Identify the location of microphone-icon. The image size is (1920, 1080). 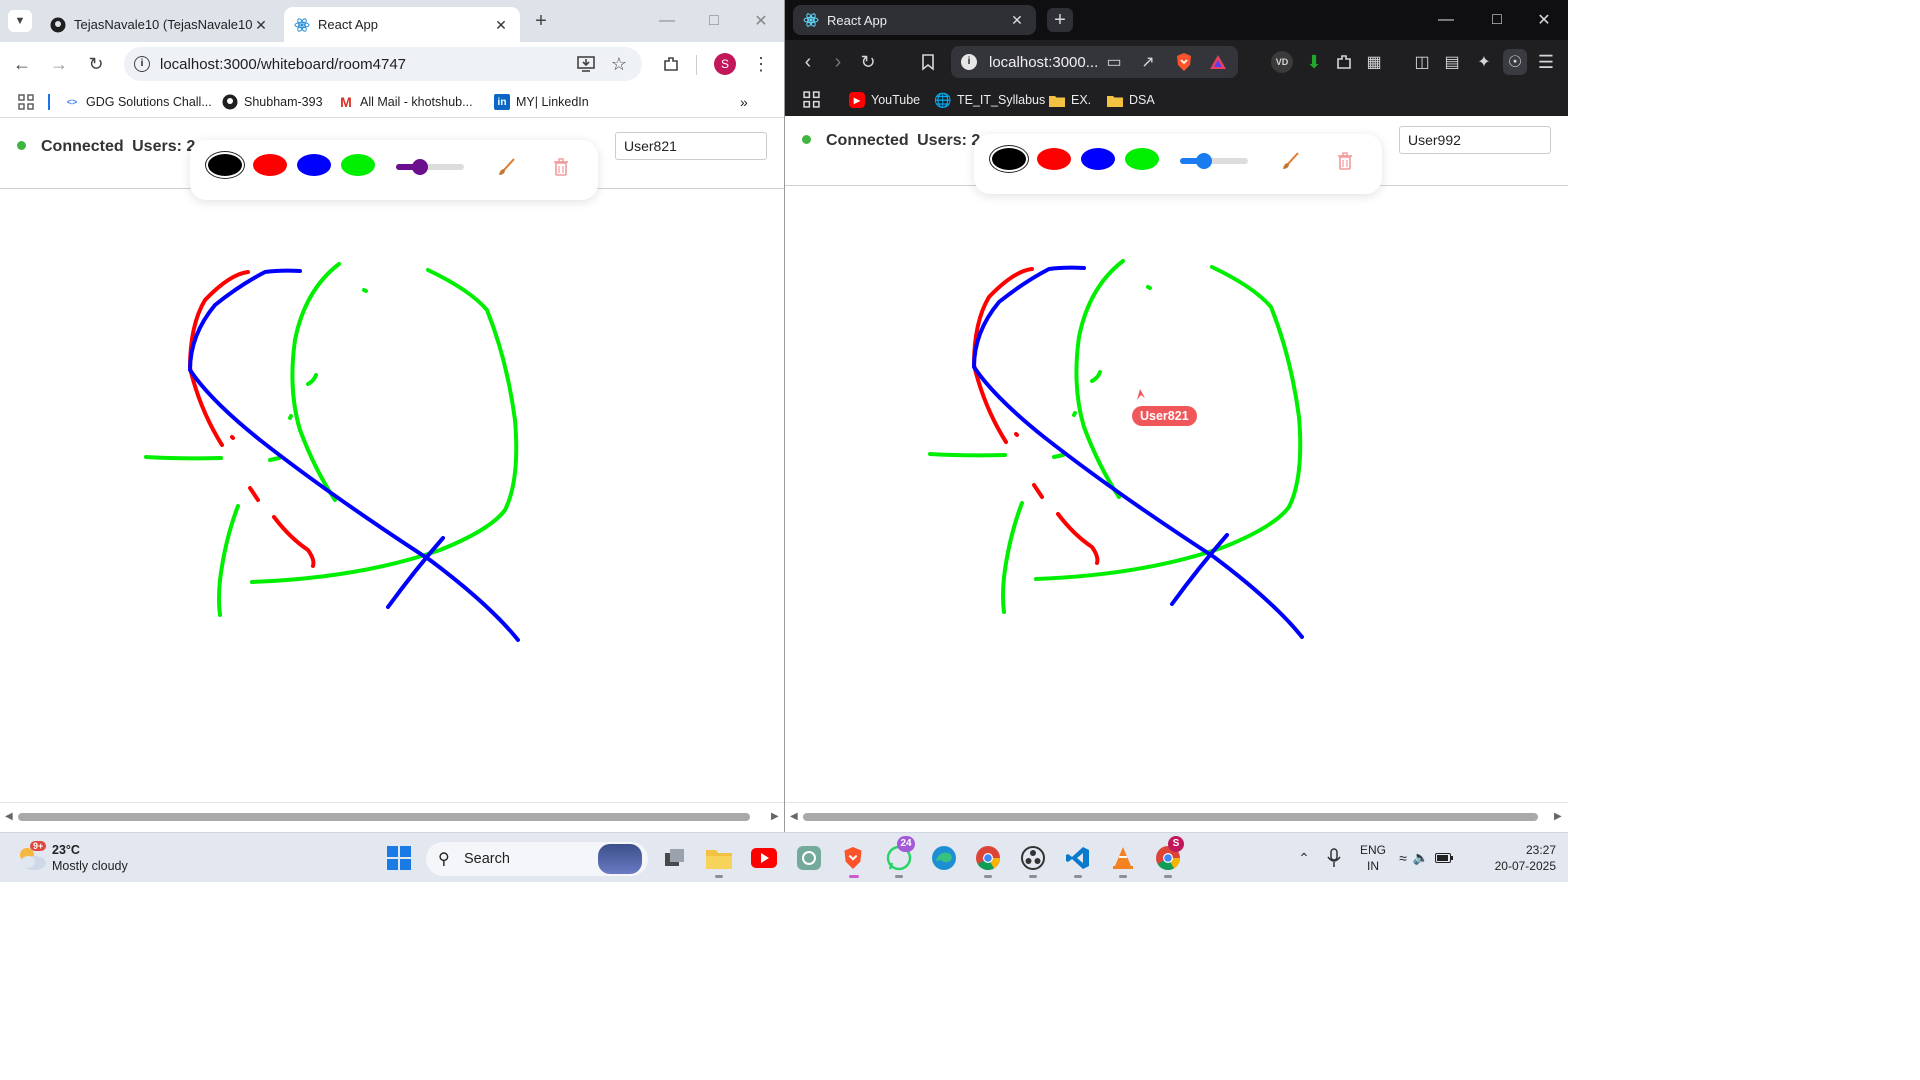
(1334, 858).